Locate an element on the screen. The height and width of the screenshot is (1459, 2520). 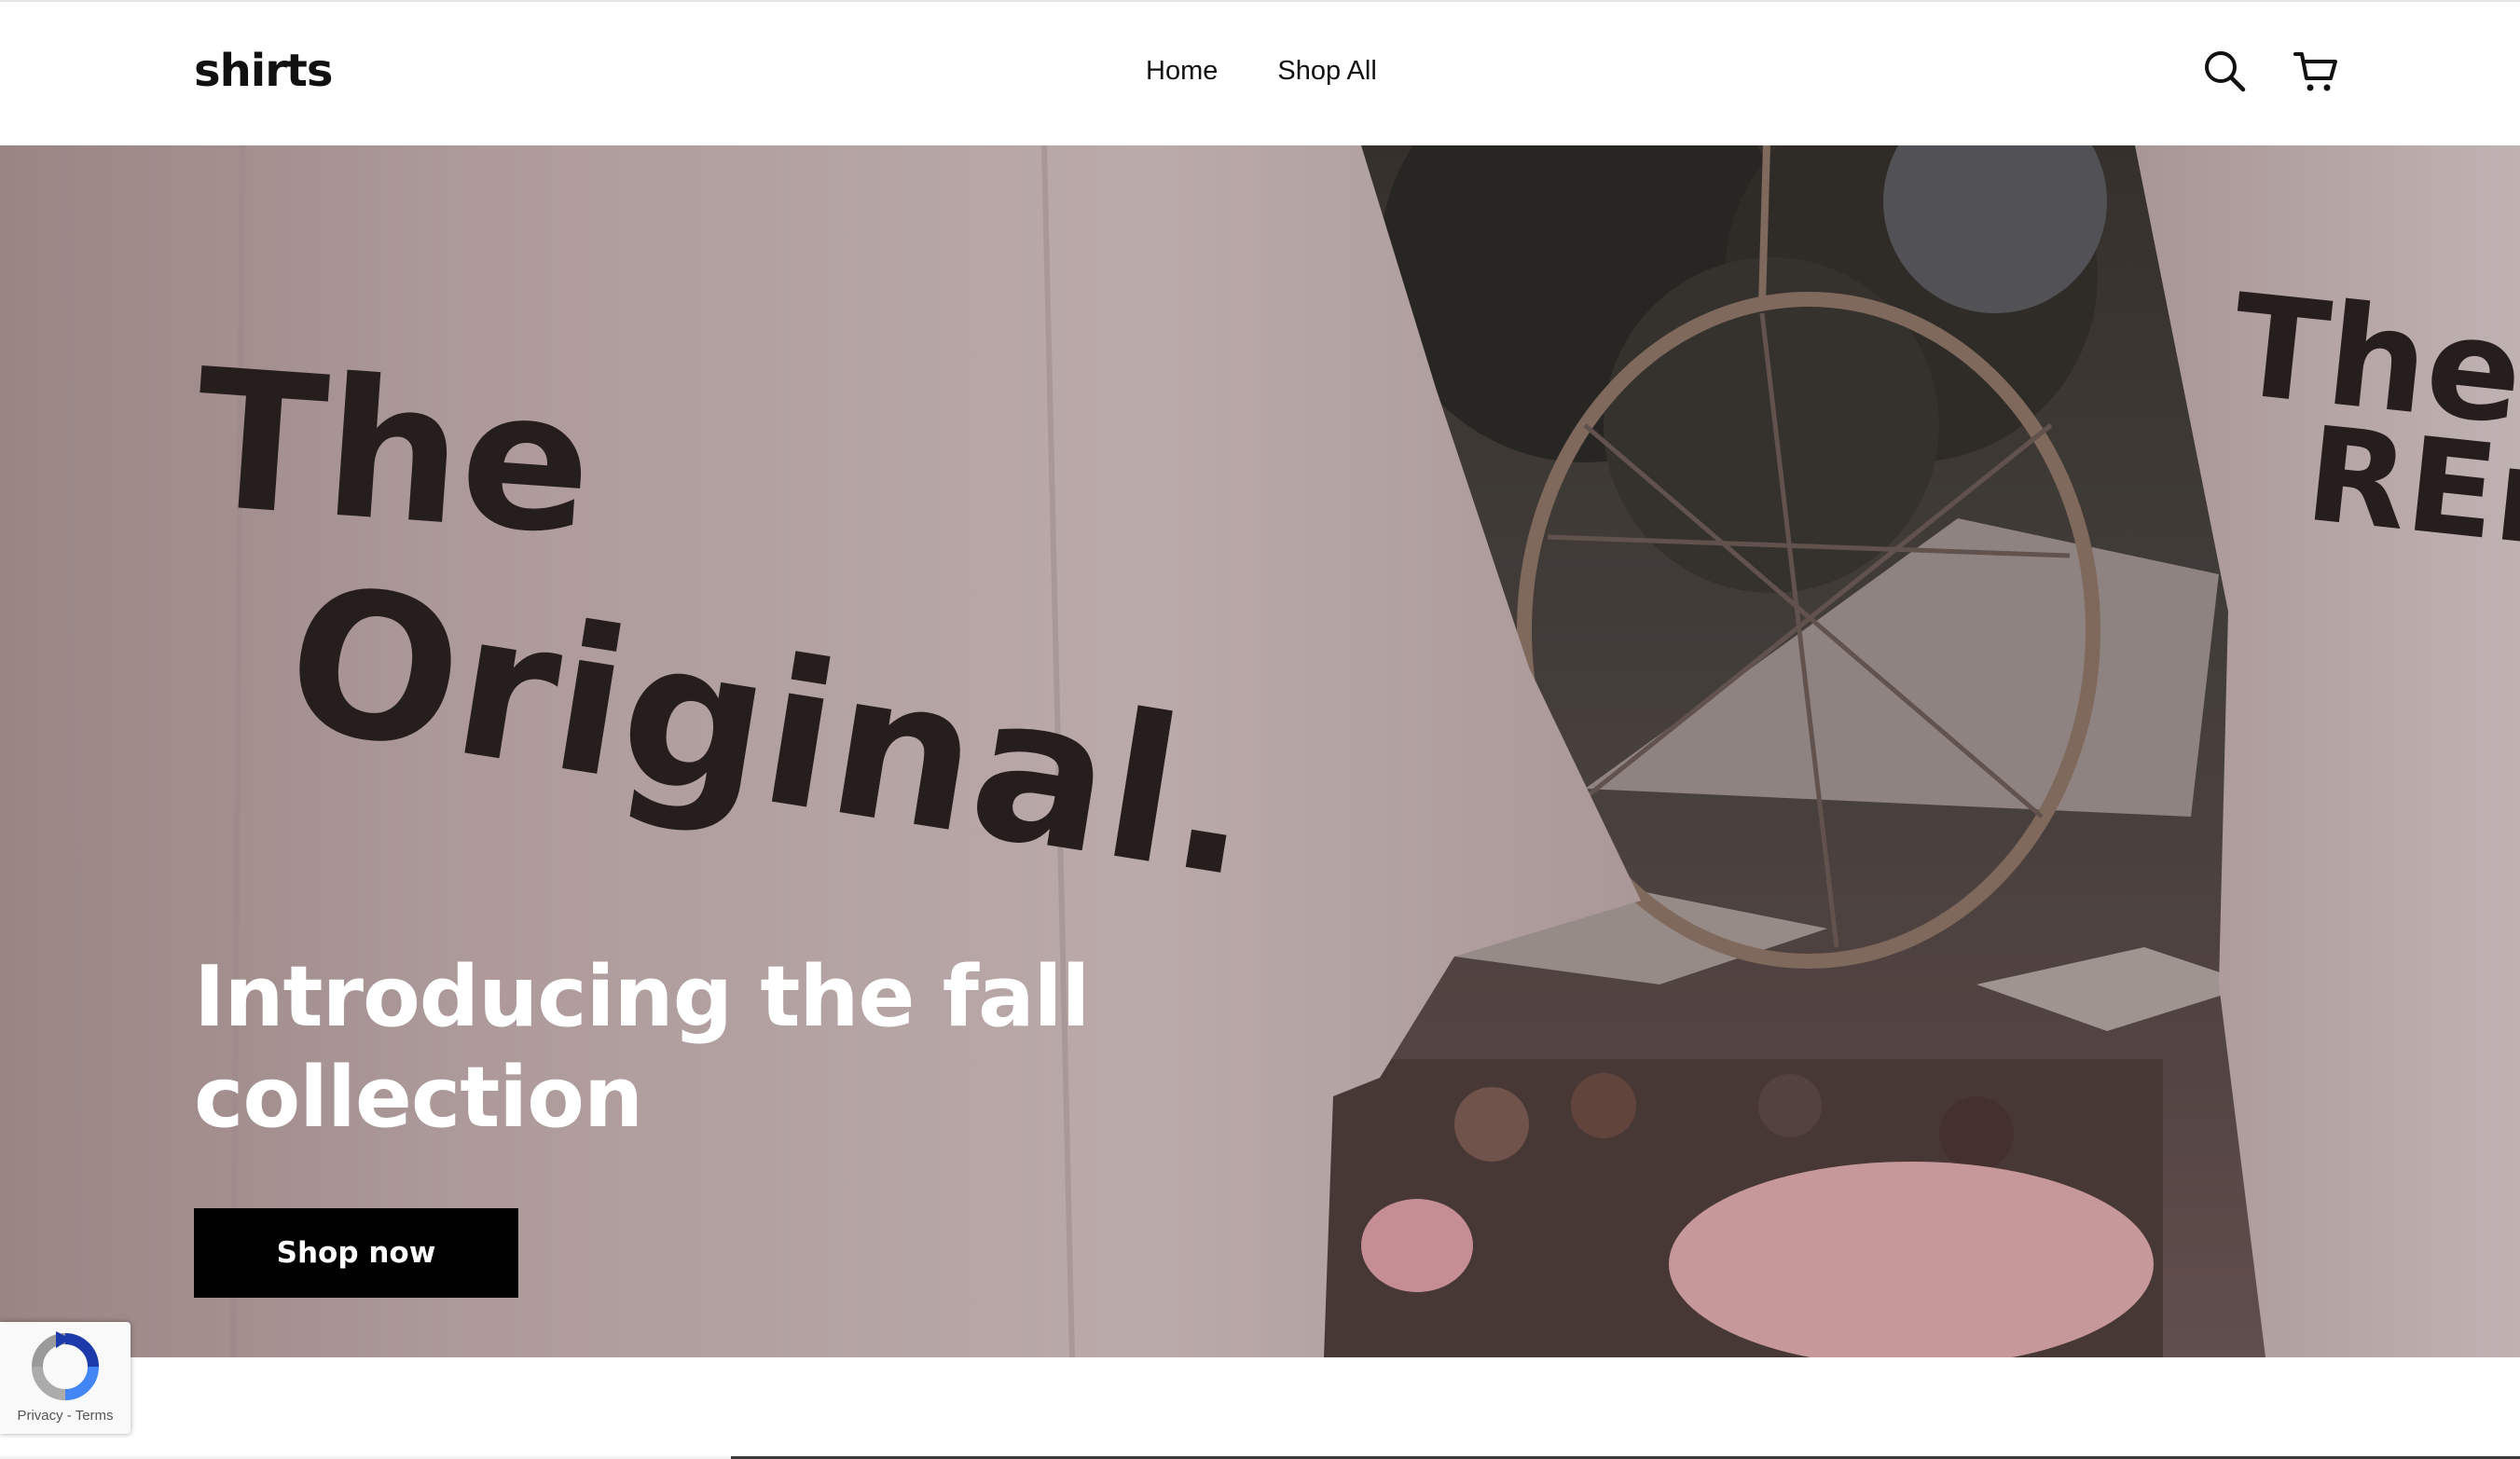
recaptcha-icon is located at coordinates (65, 1365).